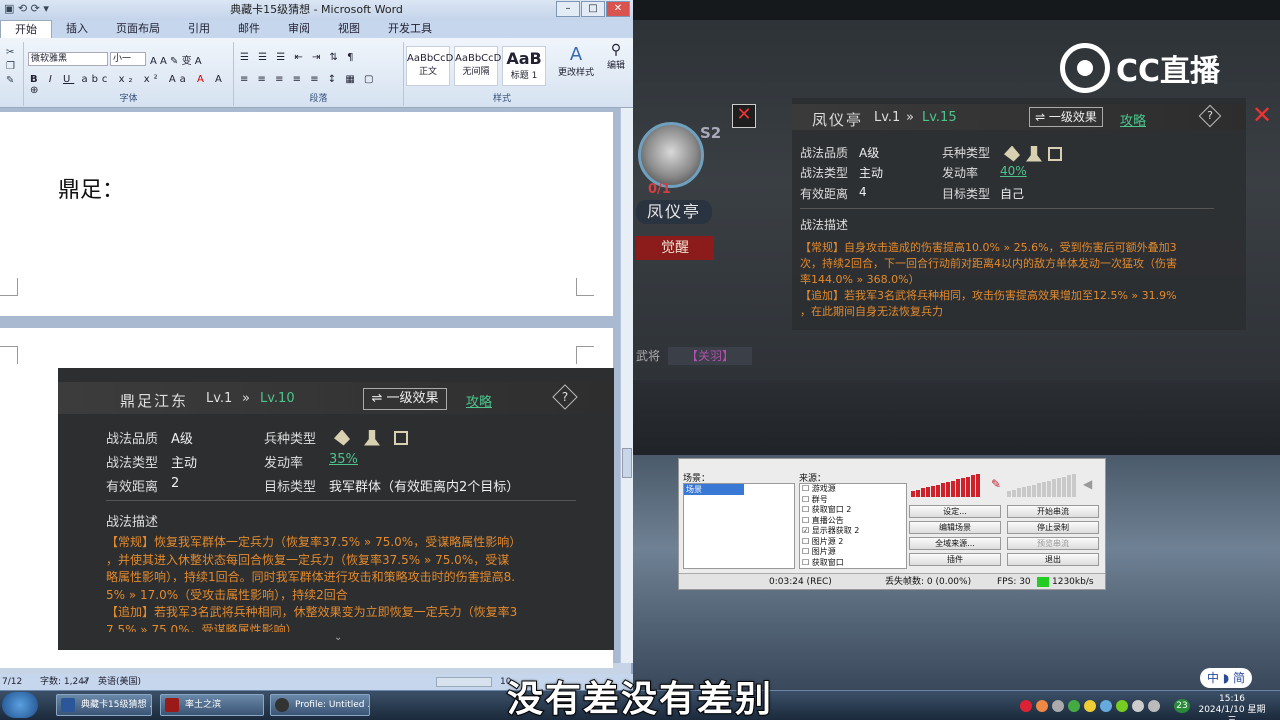  Describe the element at coordinates (199, 29) in the screenshot. I see `tab-references: 引用` at that location.